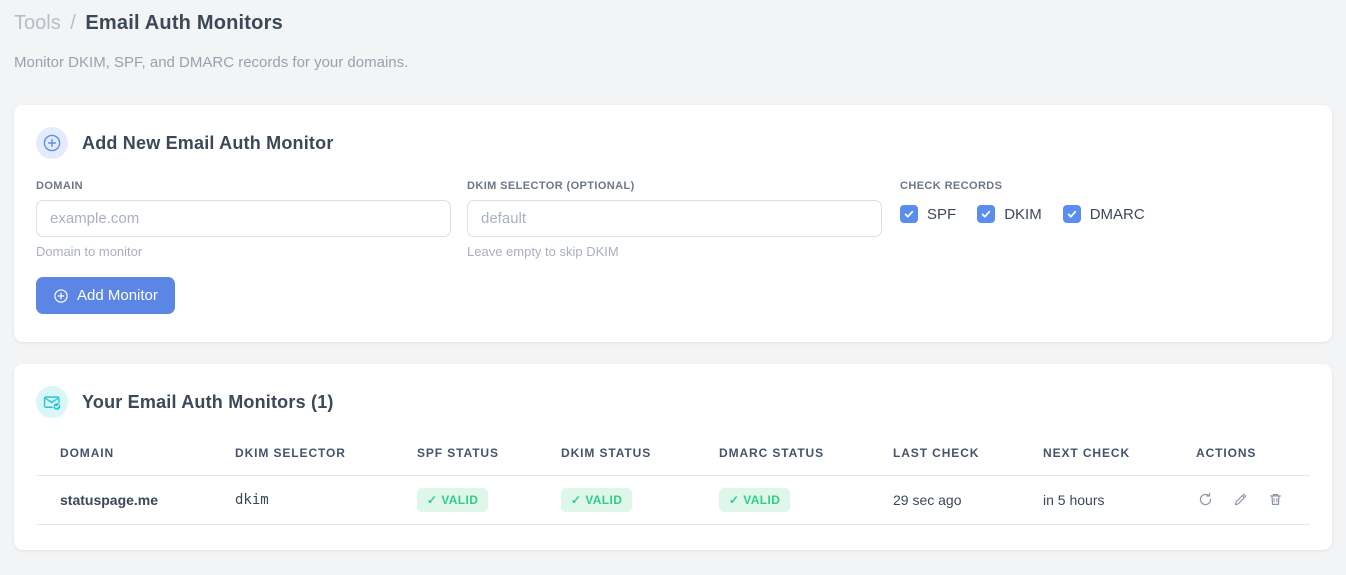 This screenshot has height=575, width=1346. Describe the element at coordinates (37, 23) in the screenshot. I see `breadcrumb-tools-link: Tools` at that location.